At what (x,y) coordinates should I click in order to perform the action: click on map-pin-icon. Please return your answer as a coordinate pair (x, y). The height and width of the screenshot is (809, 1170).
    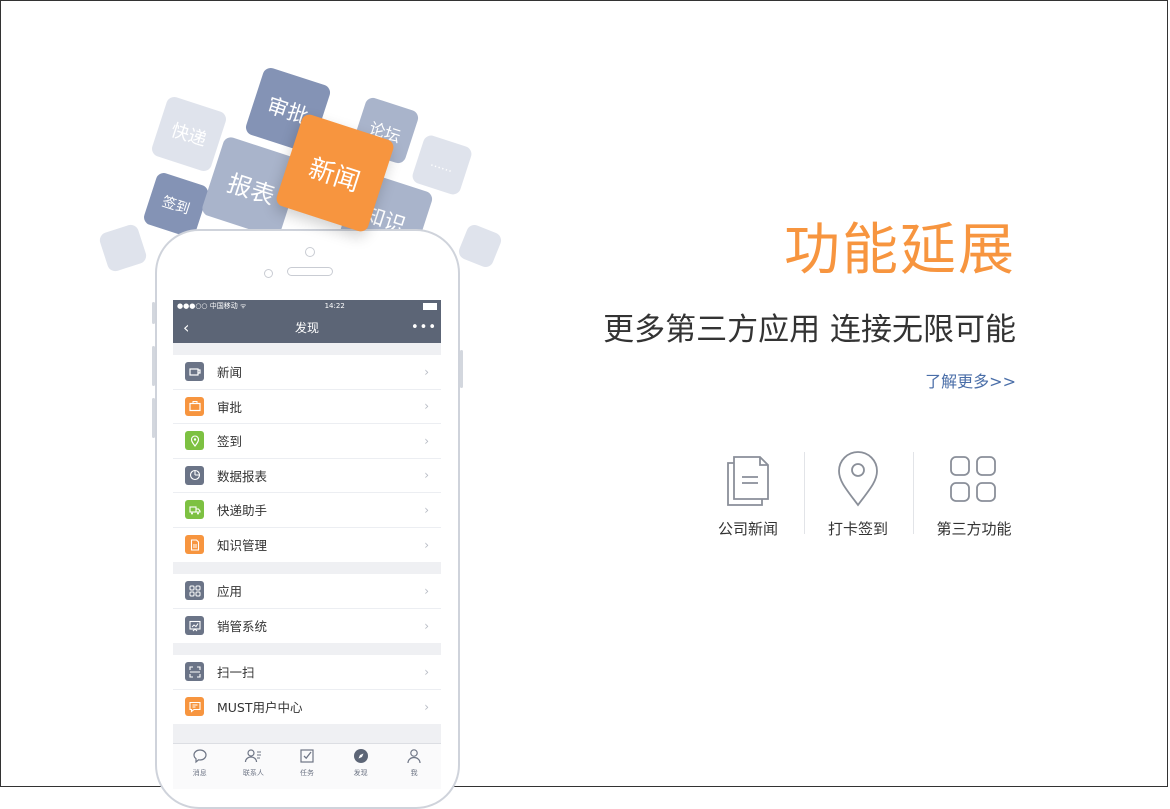
    Looking at the image, I should click on (858, 480).